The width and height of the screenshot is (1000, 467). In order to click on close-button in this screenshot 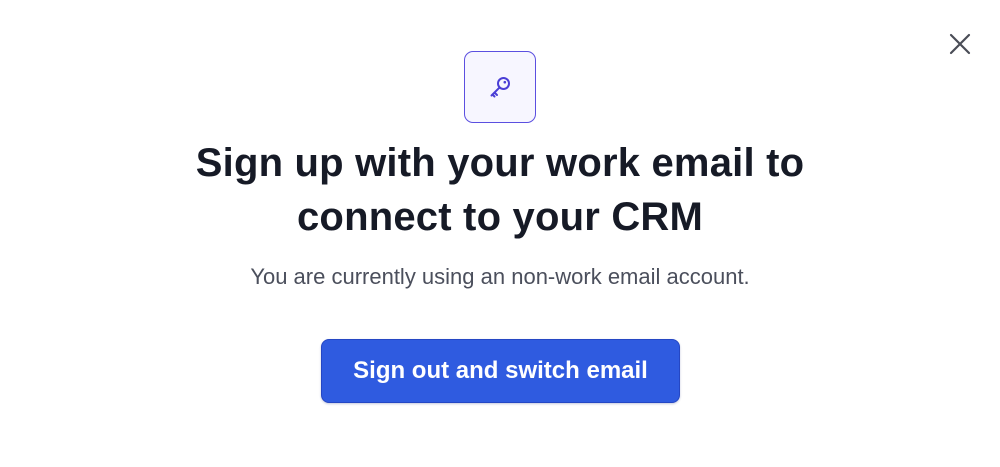, I will do `click(960, 44)`.